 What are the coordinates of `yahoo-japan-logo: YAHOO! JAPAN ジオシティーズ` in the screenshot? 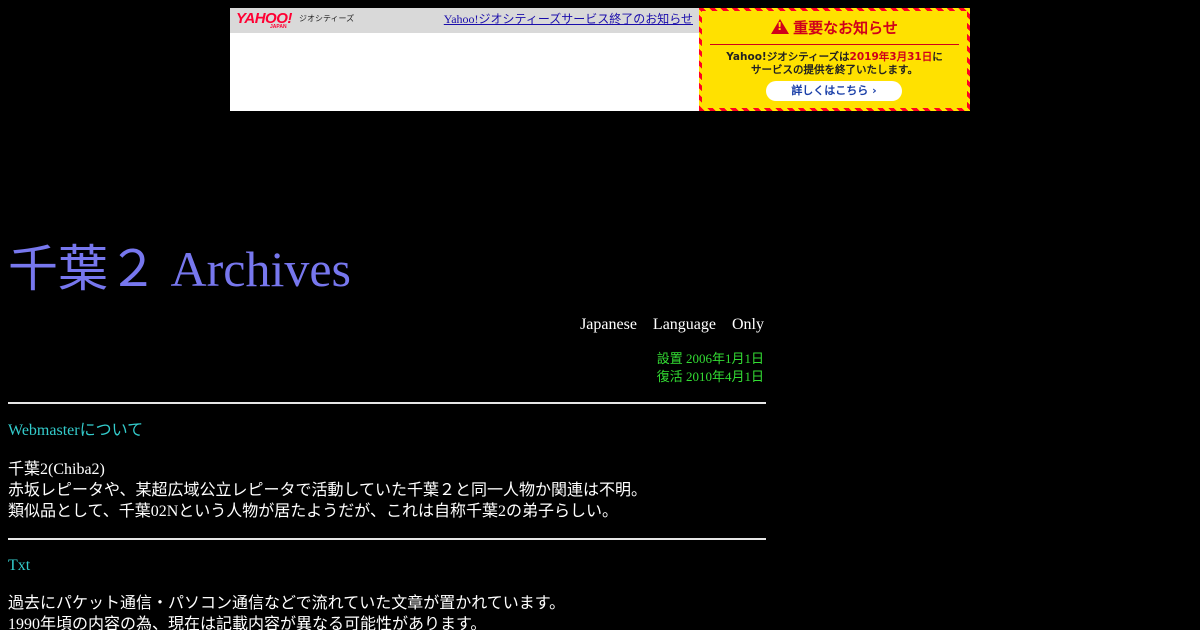 It's located at (301, 21).